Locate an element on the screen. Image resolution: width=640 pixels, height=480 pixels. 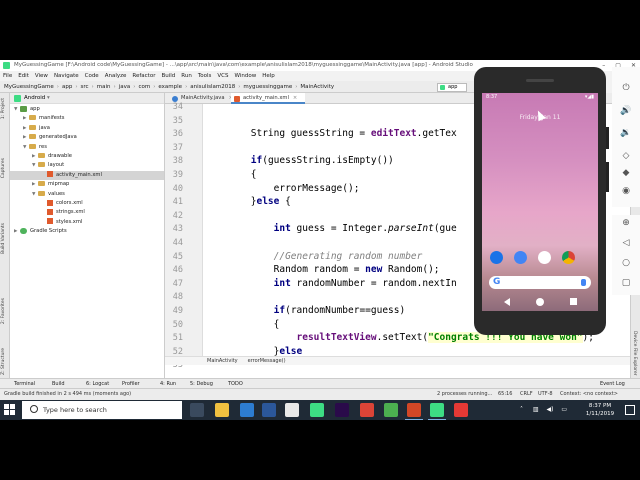
keyword: int is located at coordinates (282, 229).